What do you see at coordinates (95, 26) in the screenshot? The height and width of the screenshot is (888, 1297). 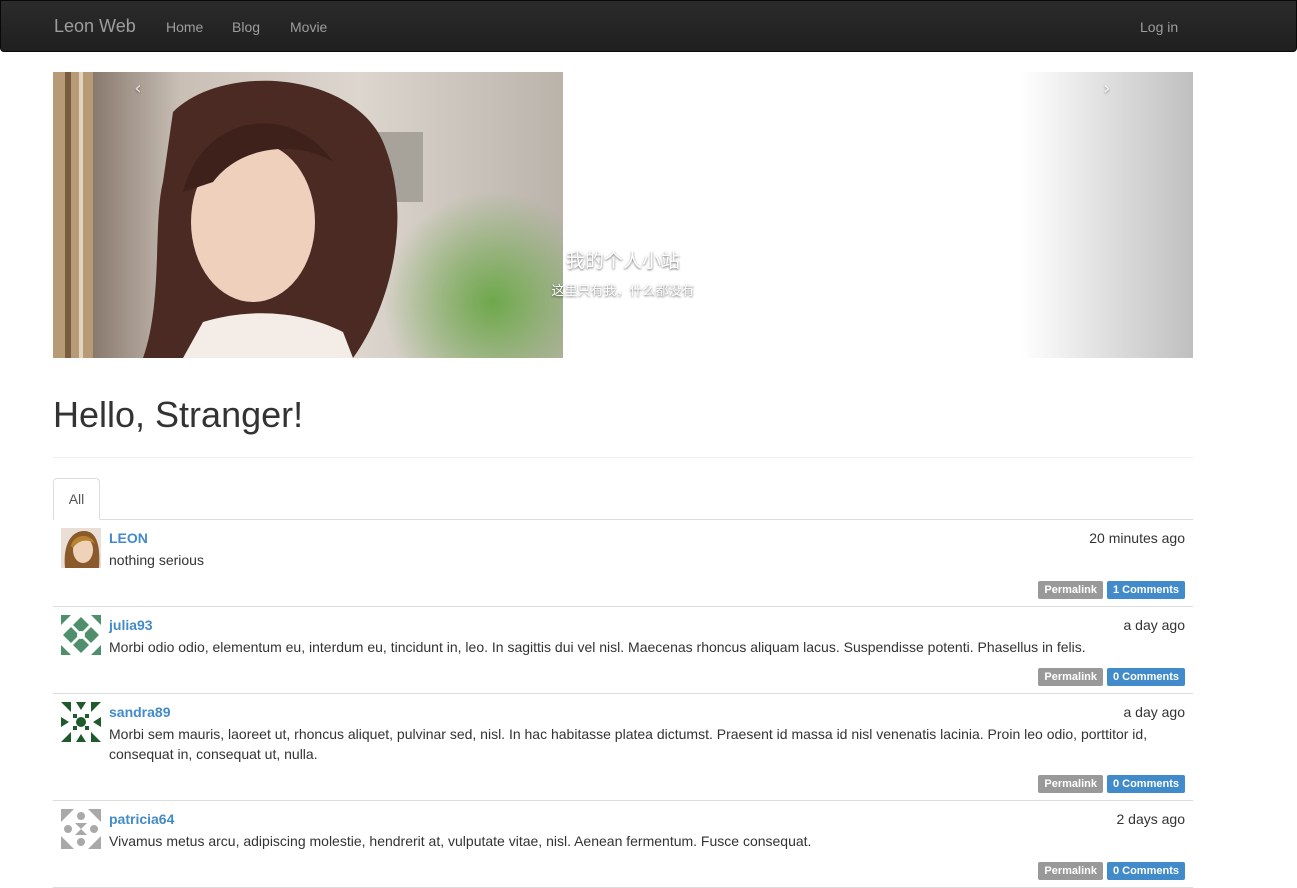 I see `brand-link: Leon Web` at bounding box center [95, 26].